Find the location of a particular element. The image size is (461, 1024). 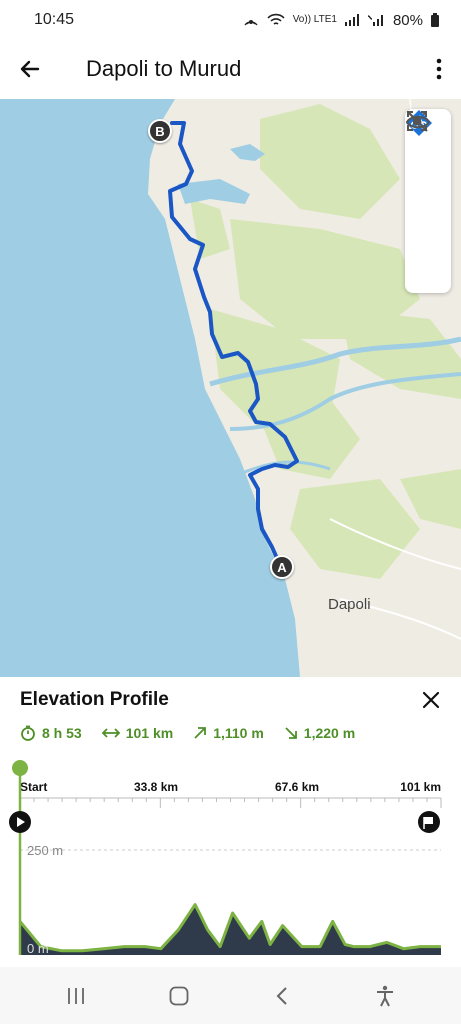

app-bar: Dapoli to Murud is located at coordinates (230, 69).